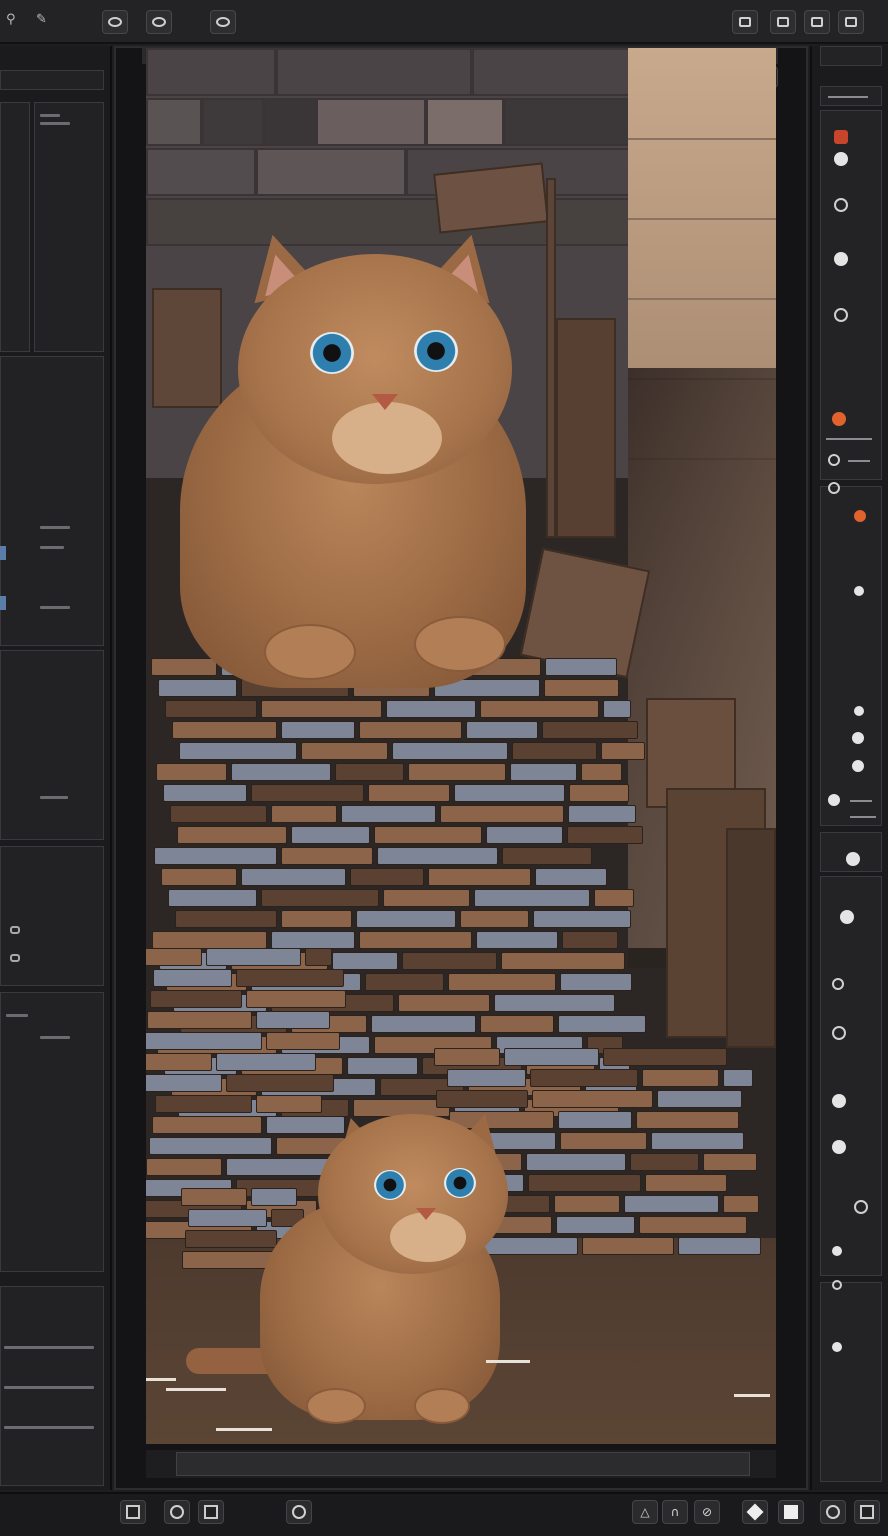  I want to click on page-tool-button, so click(791, 1512).